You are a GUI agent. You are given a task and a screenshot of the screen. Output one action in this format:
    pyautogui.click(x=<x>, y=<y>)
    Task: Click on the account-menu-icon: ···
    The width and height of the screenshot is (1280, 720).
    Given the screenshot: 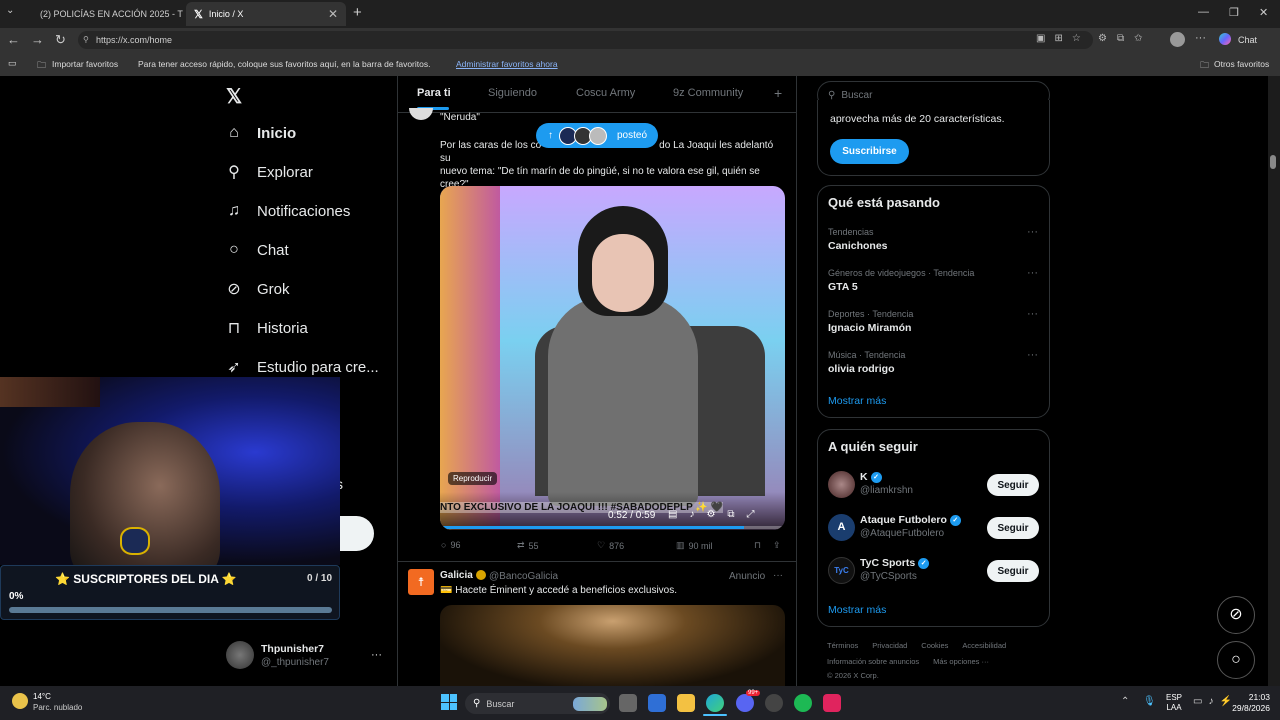 What is the action you would take?
    pyautogui.click(x=376, y=655)
    